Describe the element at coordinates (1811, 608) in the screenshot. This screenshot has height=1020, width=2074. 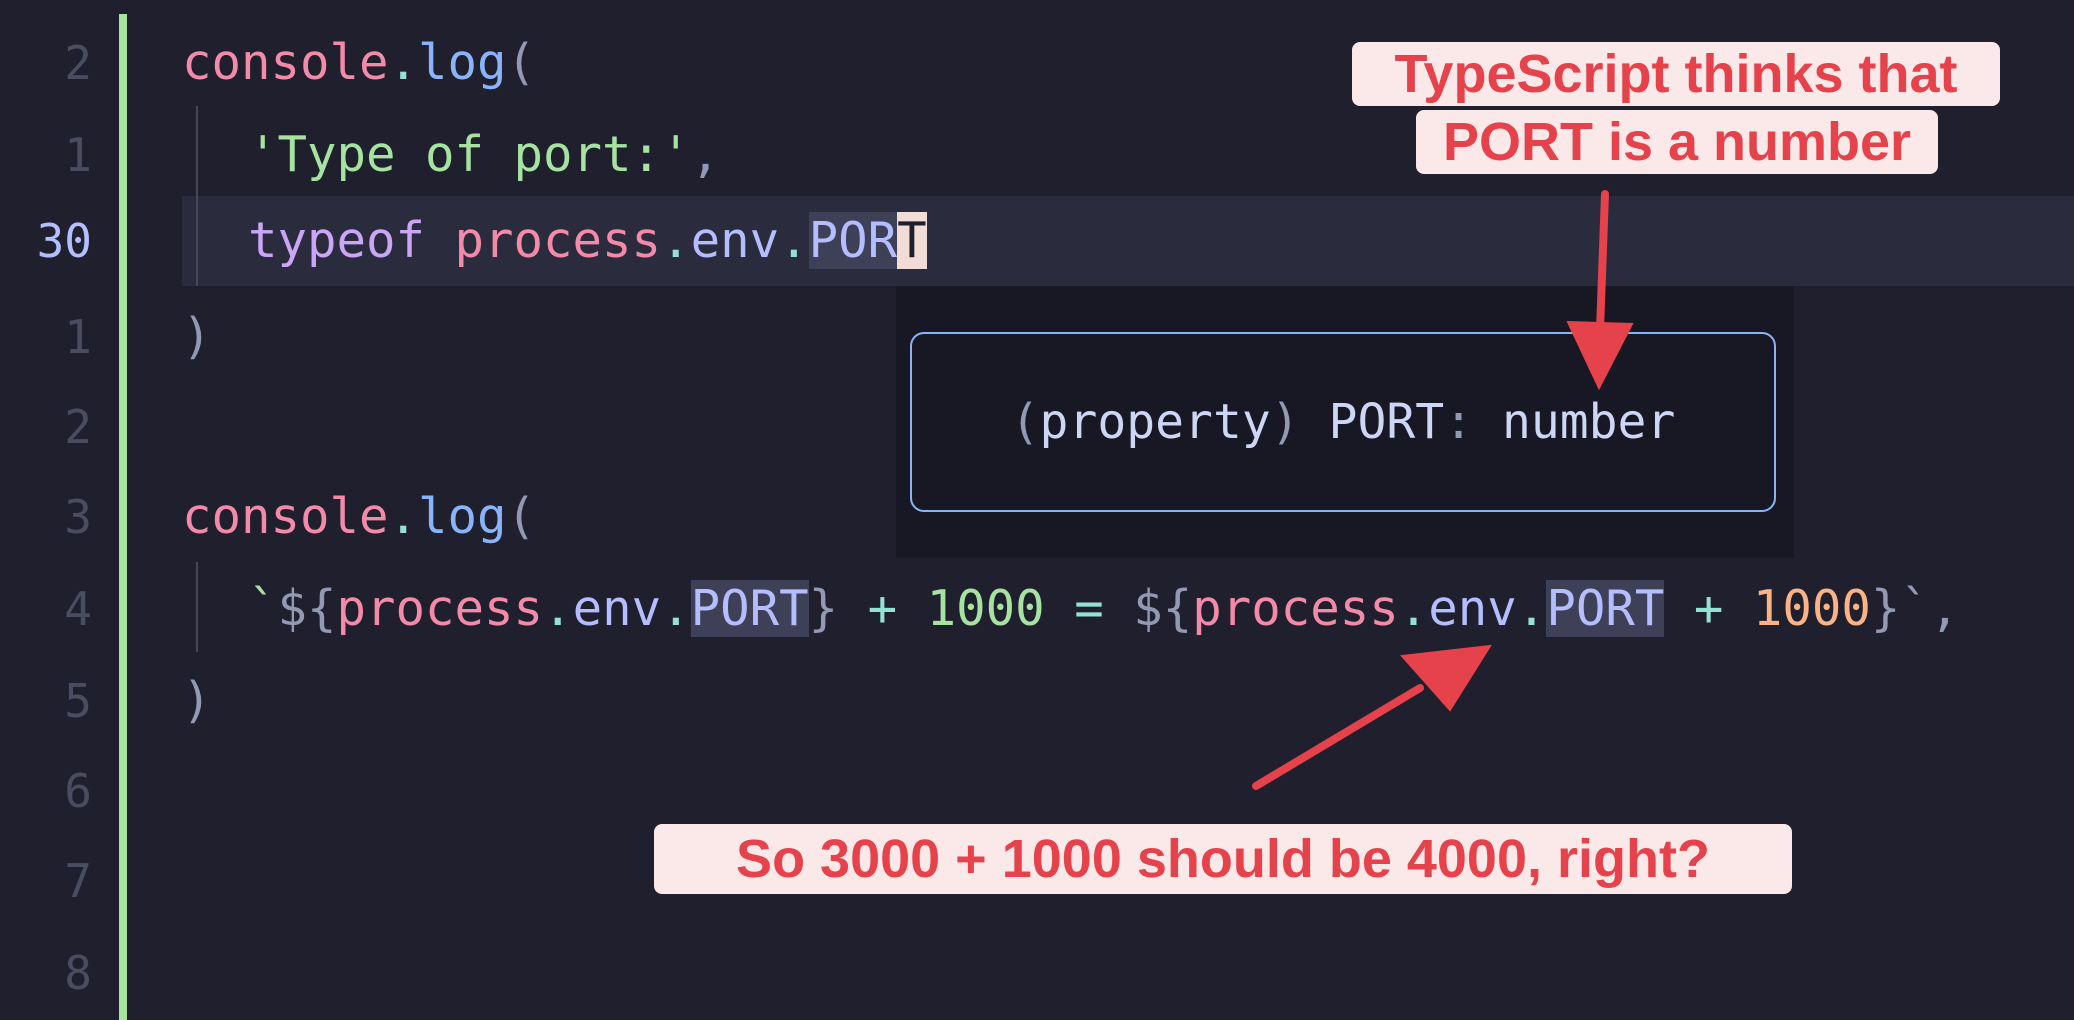
I see `token-number: 1000` at that location.